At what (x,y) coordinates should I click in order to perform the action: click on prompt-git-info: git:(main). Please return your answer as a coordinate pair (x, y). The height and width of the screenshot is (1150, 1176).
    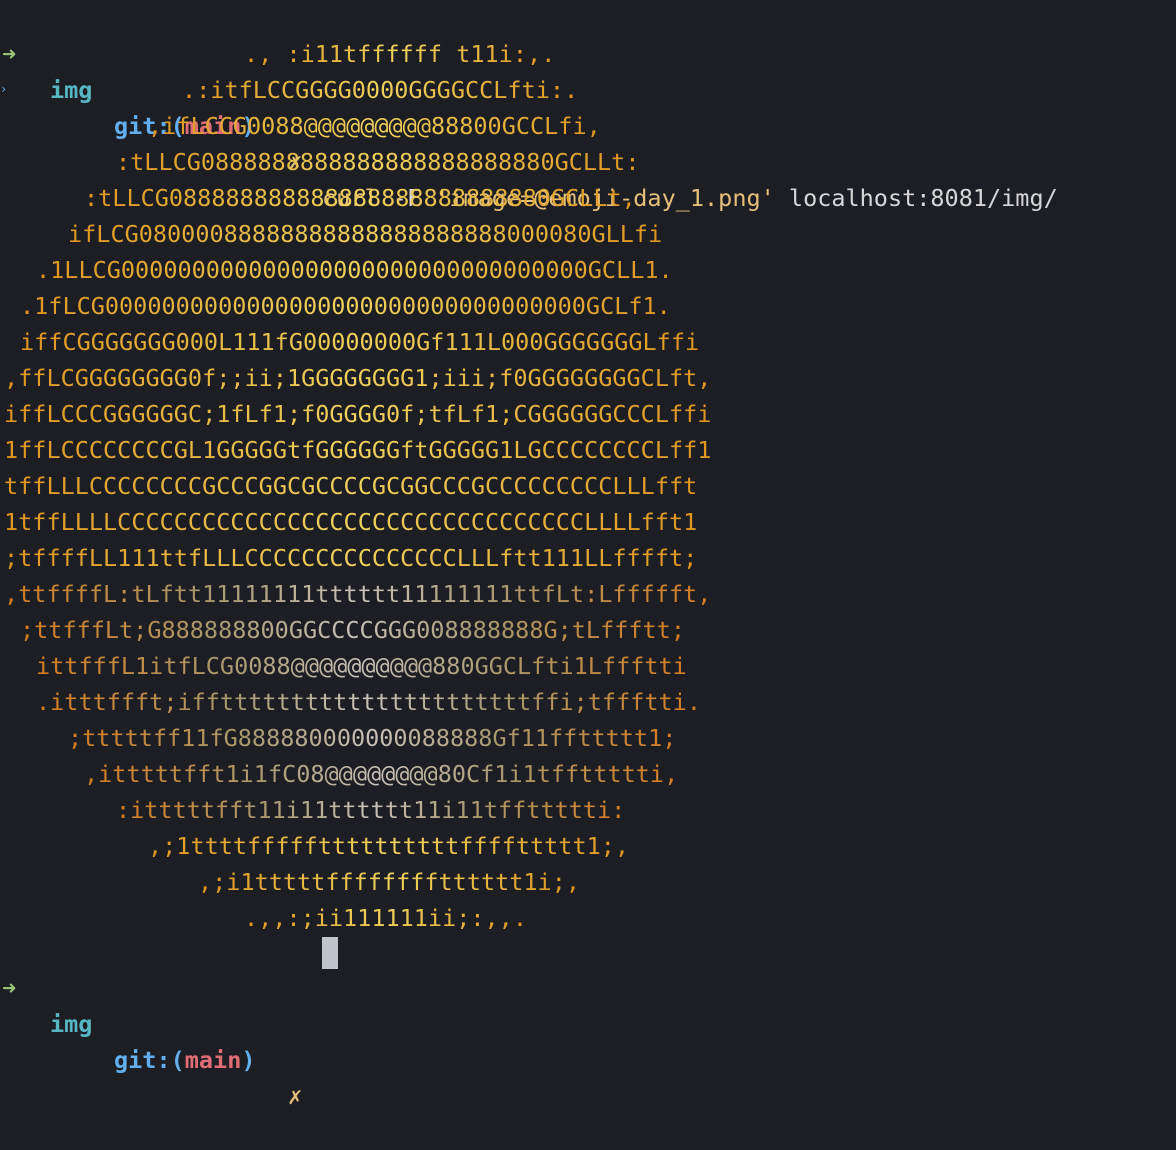
    Looking at the image, I should click on (185, 1060).